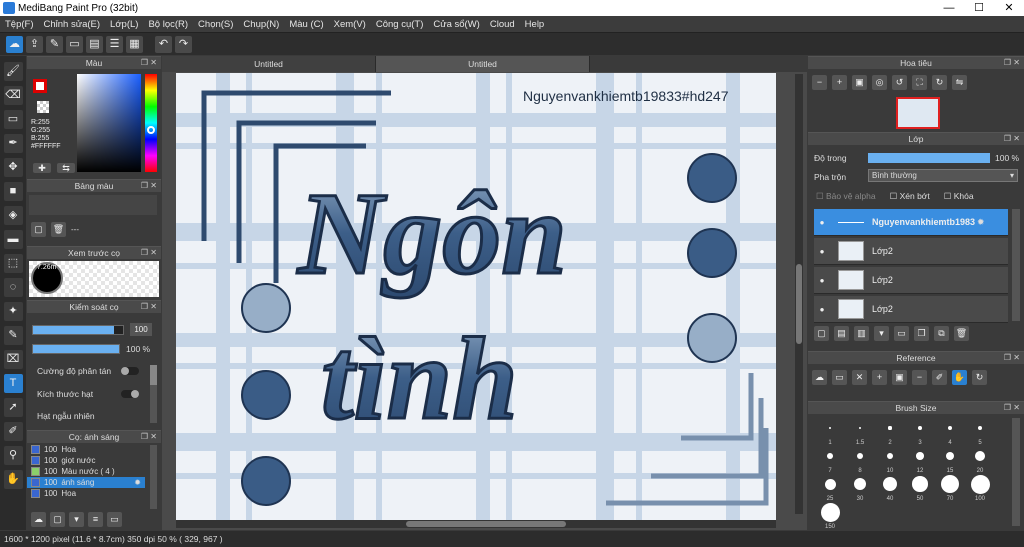 This screenshot has height=547, width=1024. What do you see at coordinates (13, 311) in the screenshot?
I see `magic-wand-icon: ✦` at bounding box center [13, 311].